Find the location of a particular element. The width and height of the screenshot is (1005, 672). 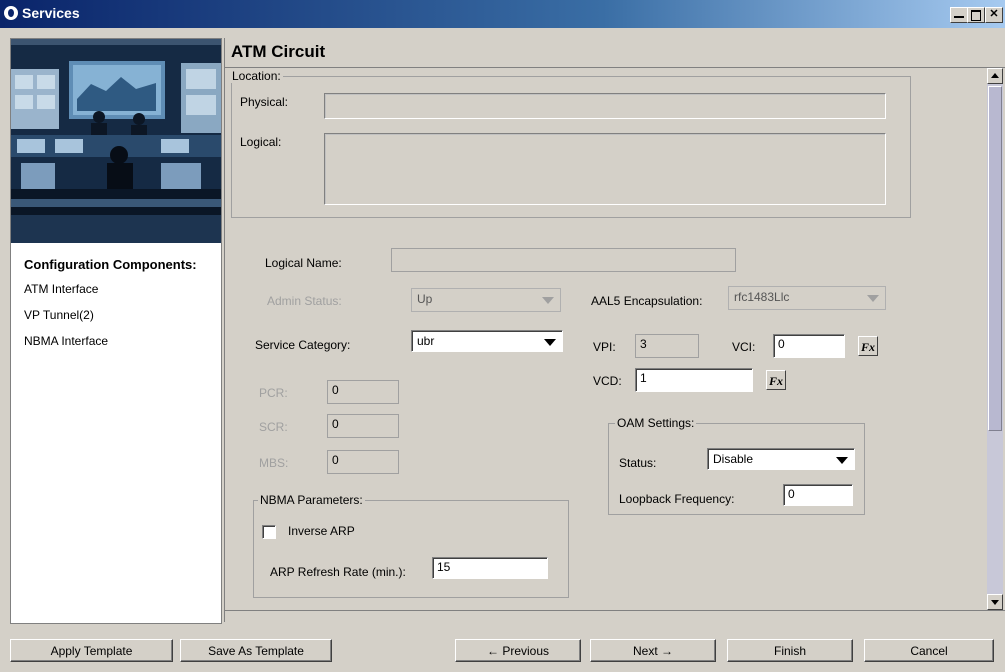

physical-field is located at coordinates (605, 106).